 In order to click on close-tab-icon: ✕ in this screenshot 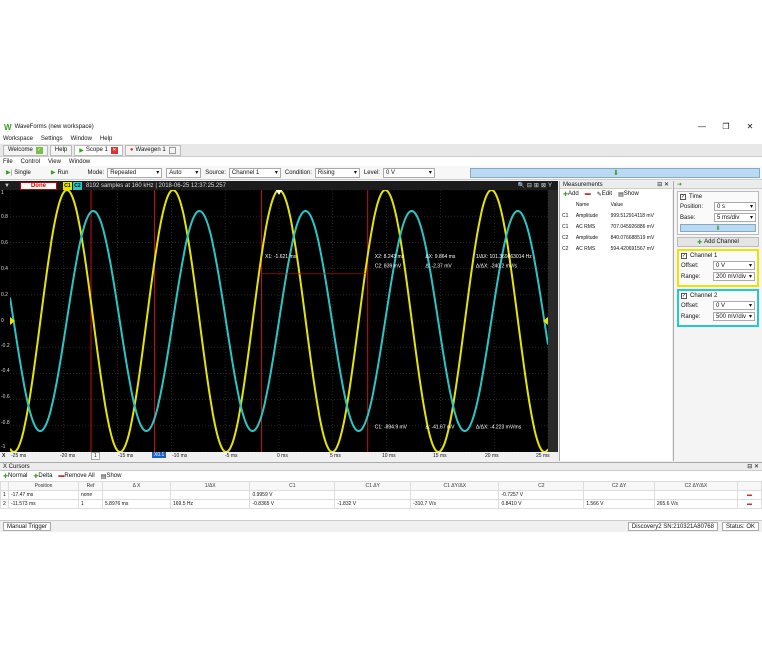, I will do `click(114, 150)`.